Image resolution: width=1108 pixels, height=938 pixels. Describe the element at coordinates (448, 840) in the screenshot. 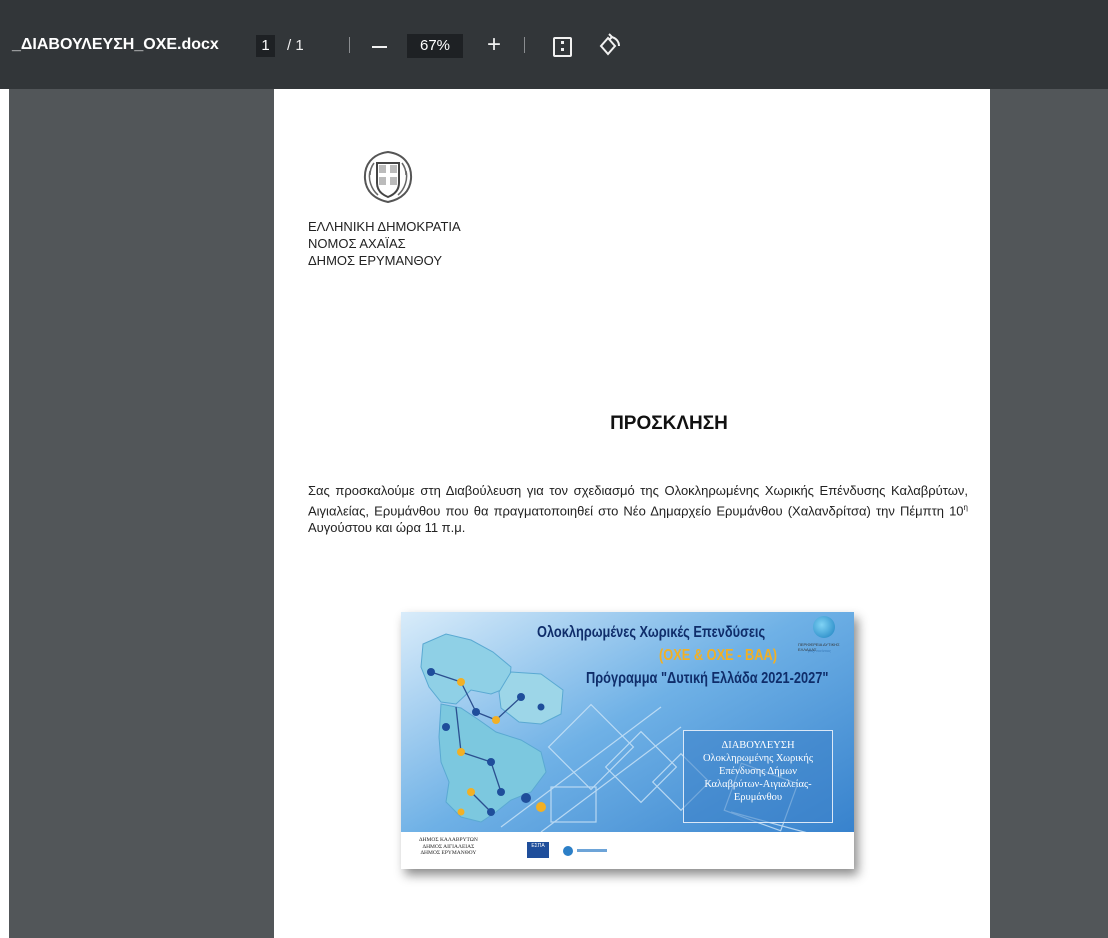

I see `footer-line: ΔΗΜΟΣ ΚΑΛΑΒΡΥΤΩΝ` at that location.